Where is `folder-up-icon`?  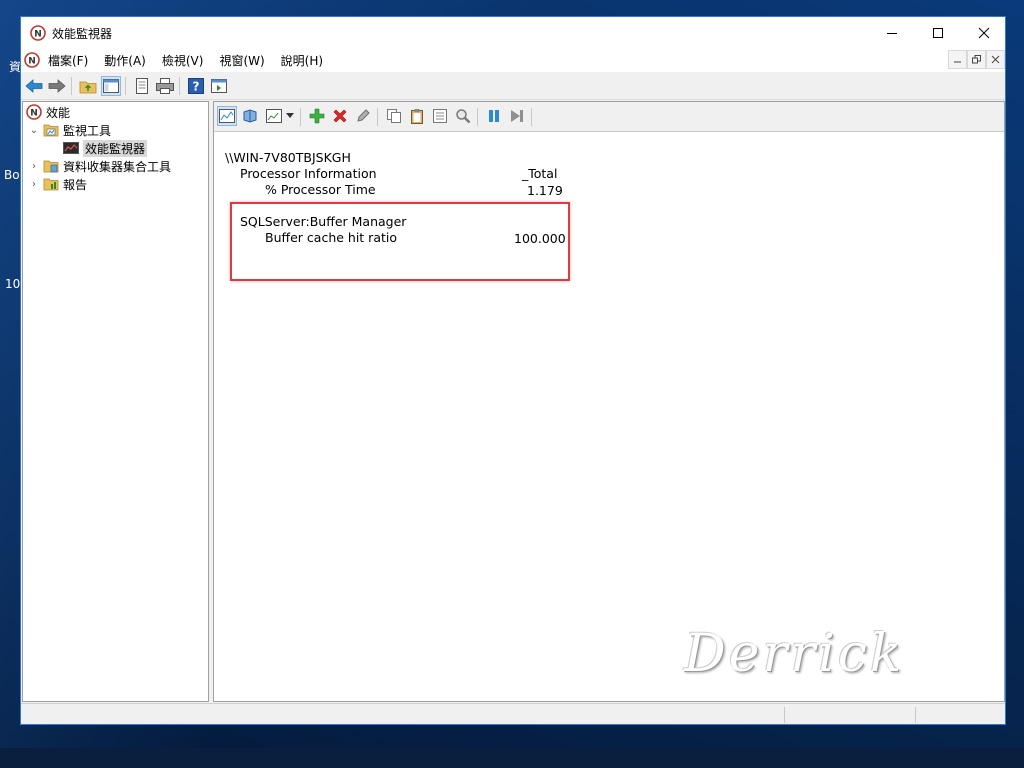 folder-up-icon is located at coordinates (88, 87).